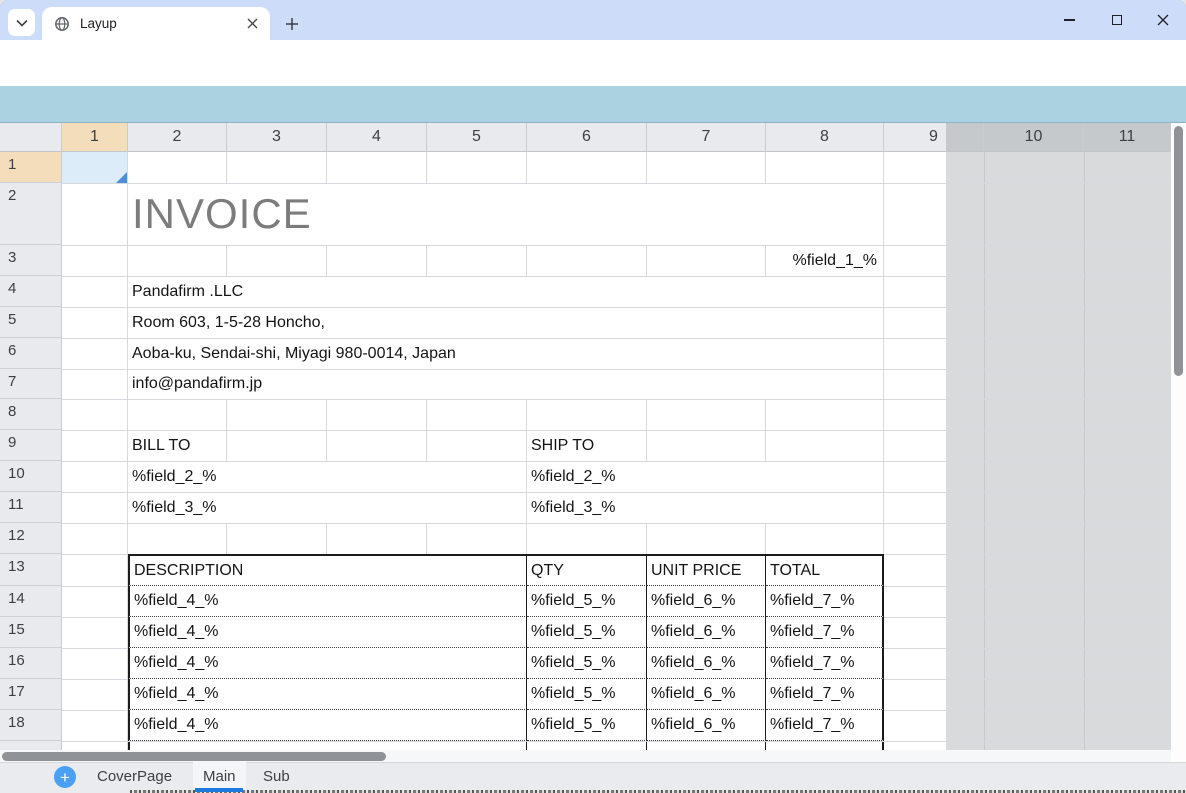 The height and width of the screenshot is (793, 1186). Describe the element at coordinates (825, 137) in the screenshot. I see `column-header-8: 8` at that location.